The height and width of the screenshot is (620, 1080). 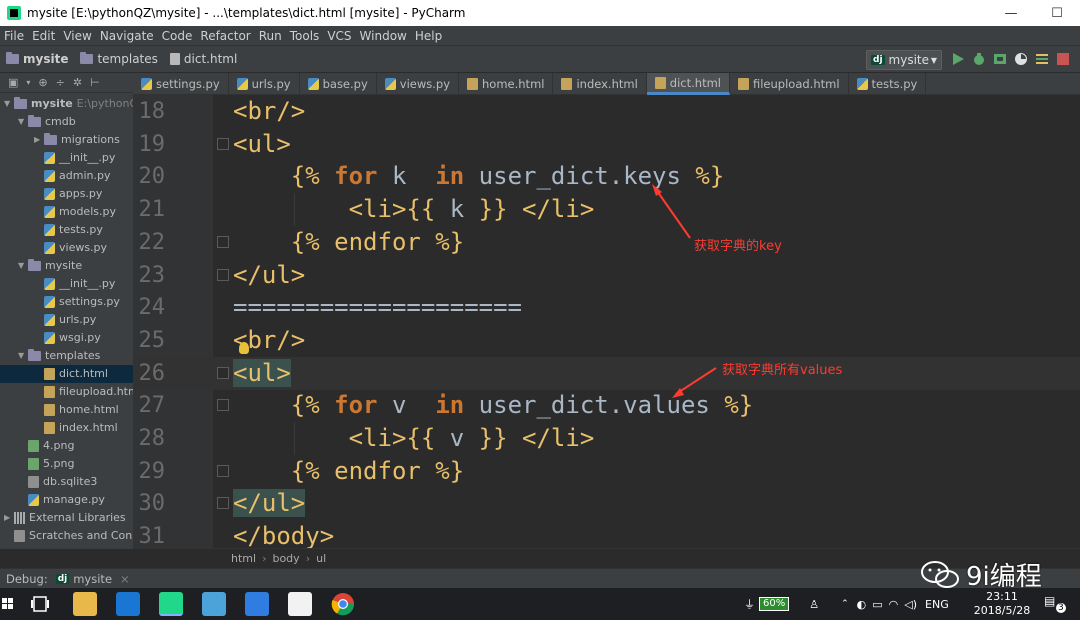 I want to click on run-configuration-select: dj mysite ▼, so click(x=904, y=60).